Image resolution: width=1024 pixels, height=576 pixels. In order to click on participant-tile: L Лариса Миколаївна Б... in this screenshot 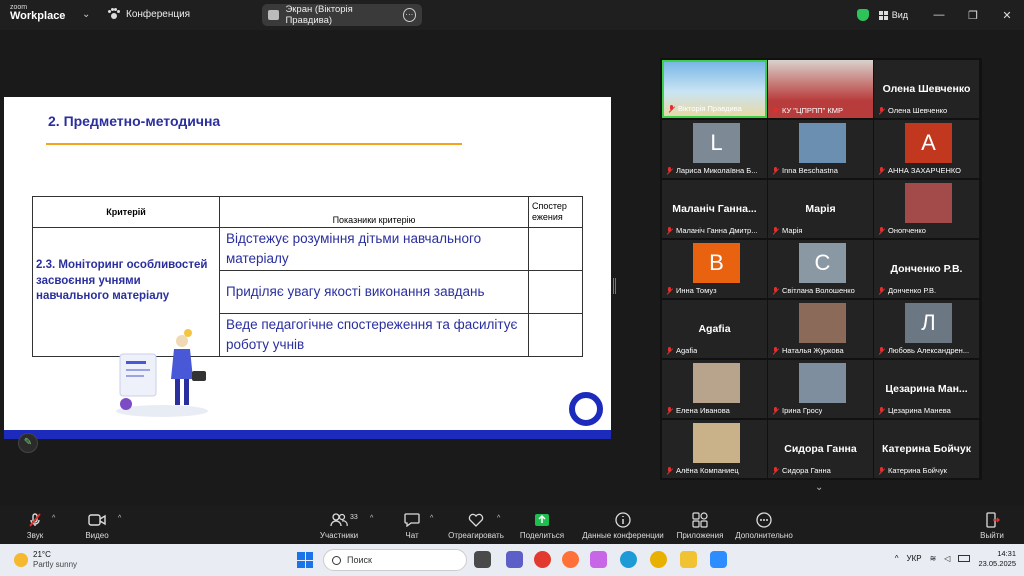, I will do `click(714, 149)`.